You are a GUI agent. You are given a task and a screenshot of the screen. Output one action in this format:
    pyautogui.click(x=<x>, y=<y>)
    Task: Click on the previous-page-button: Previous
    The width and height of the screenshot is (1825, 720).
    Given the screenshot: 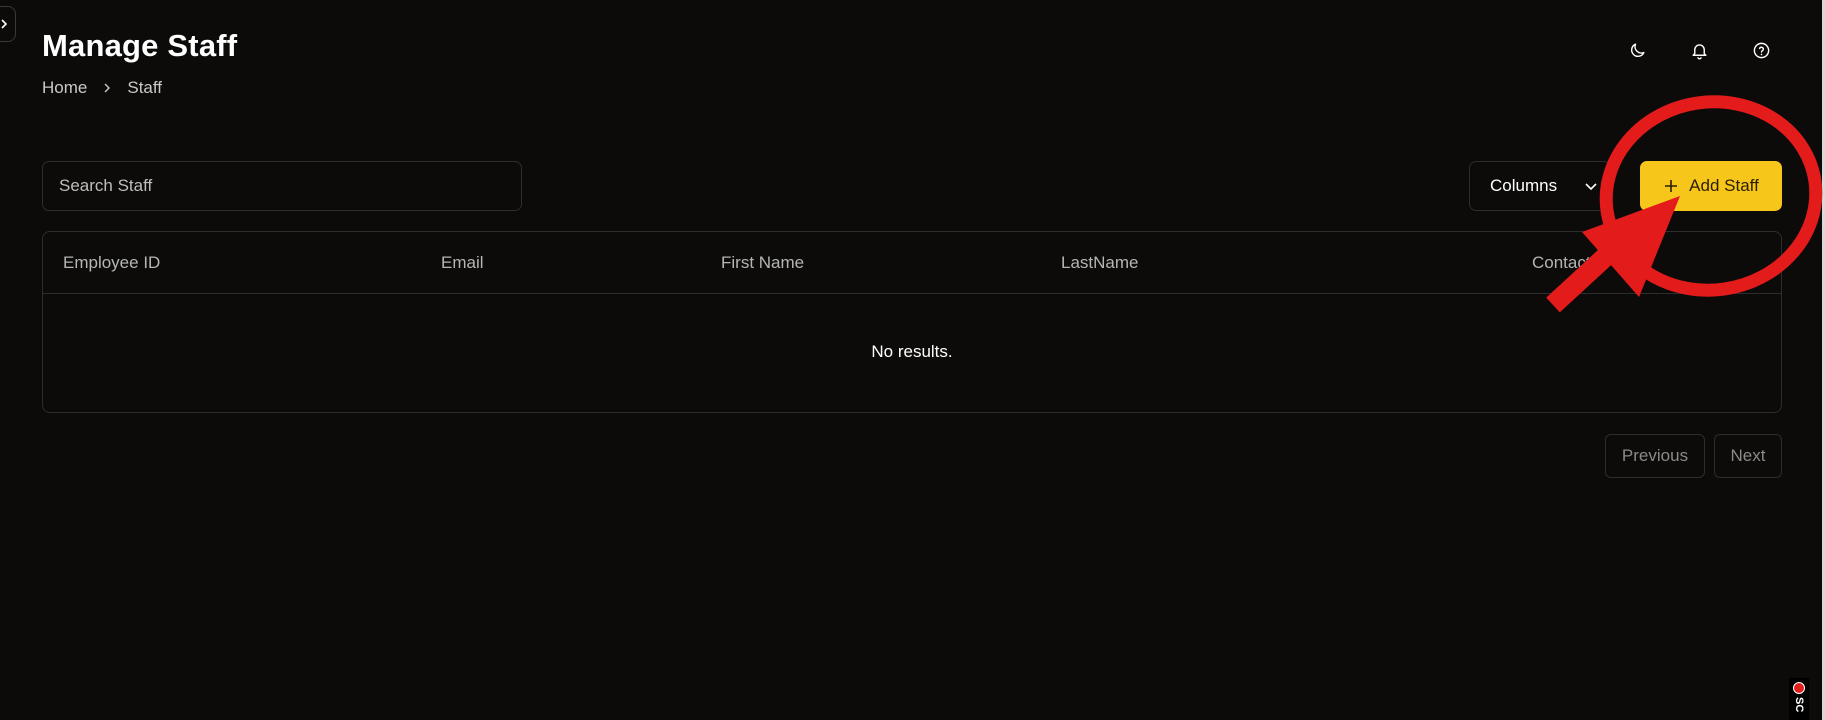 What is the action you would take?
    pyautogui.click(x=1655, y=456)
    